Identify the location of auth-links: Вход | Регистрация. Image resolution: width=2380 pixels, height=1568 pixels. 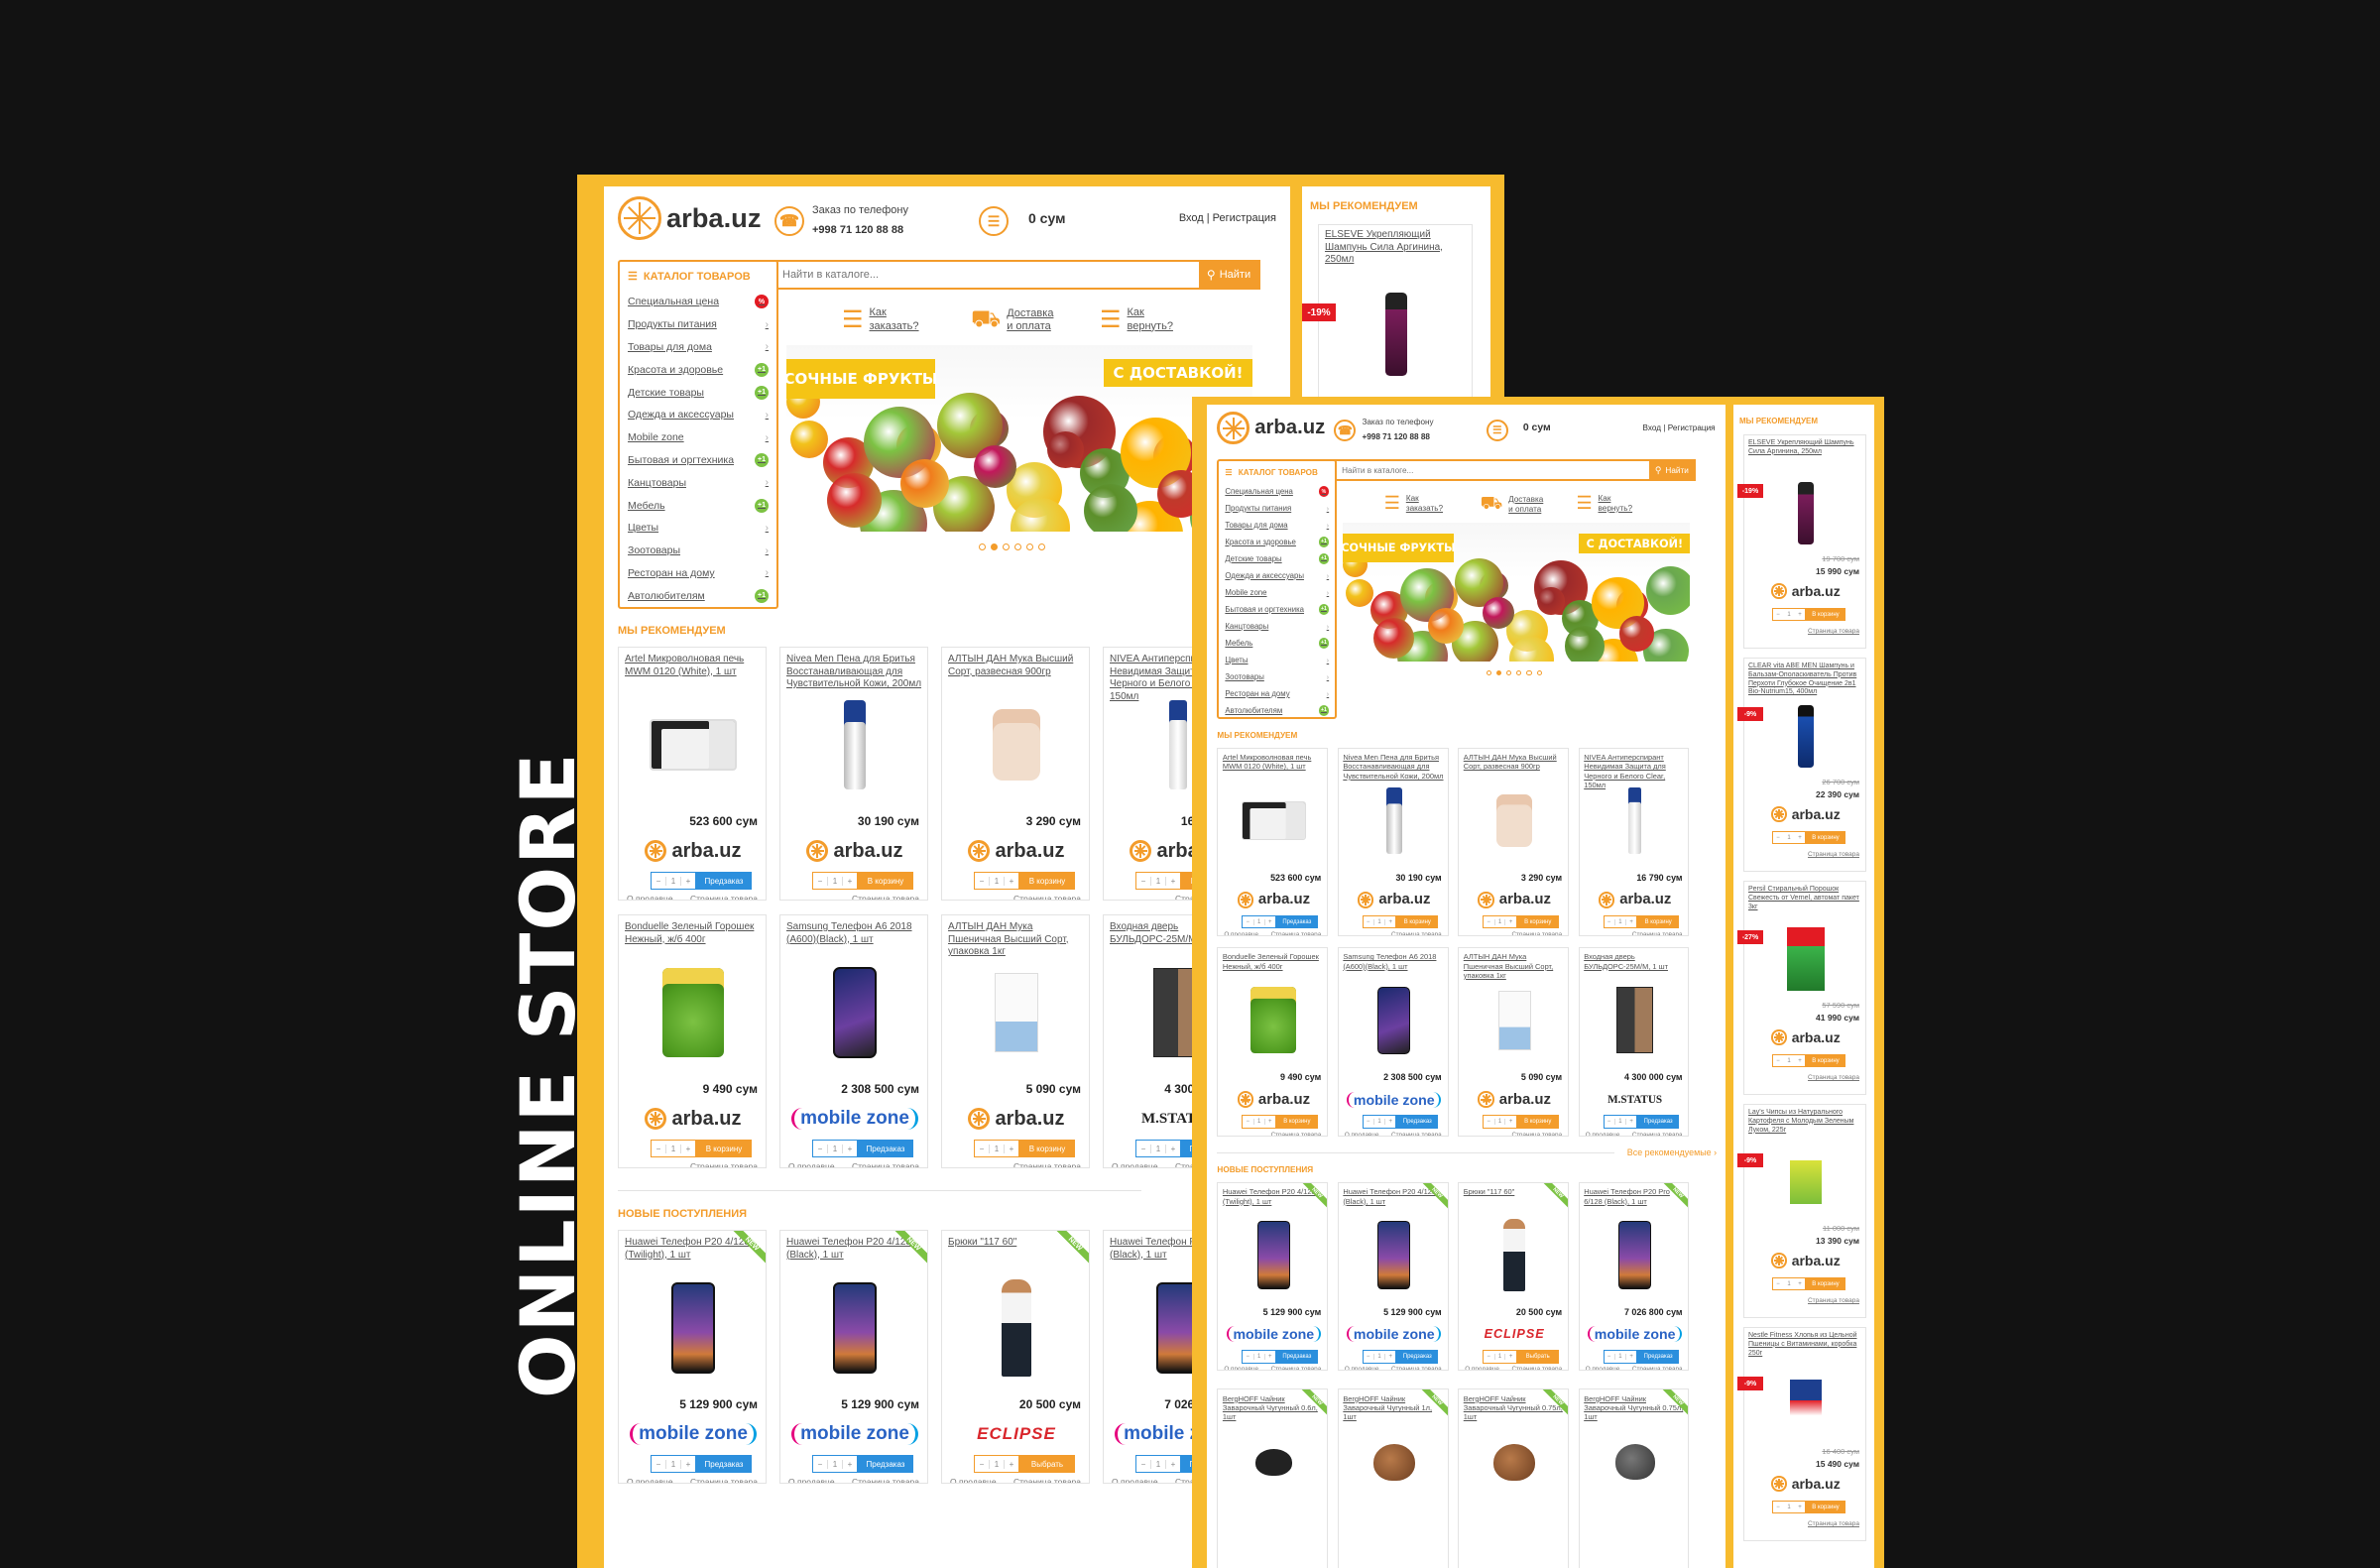
(1679, 427).